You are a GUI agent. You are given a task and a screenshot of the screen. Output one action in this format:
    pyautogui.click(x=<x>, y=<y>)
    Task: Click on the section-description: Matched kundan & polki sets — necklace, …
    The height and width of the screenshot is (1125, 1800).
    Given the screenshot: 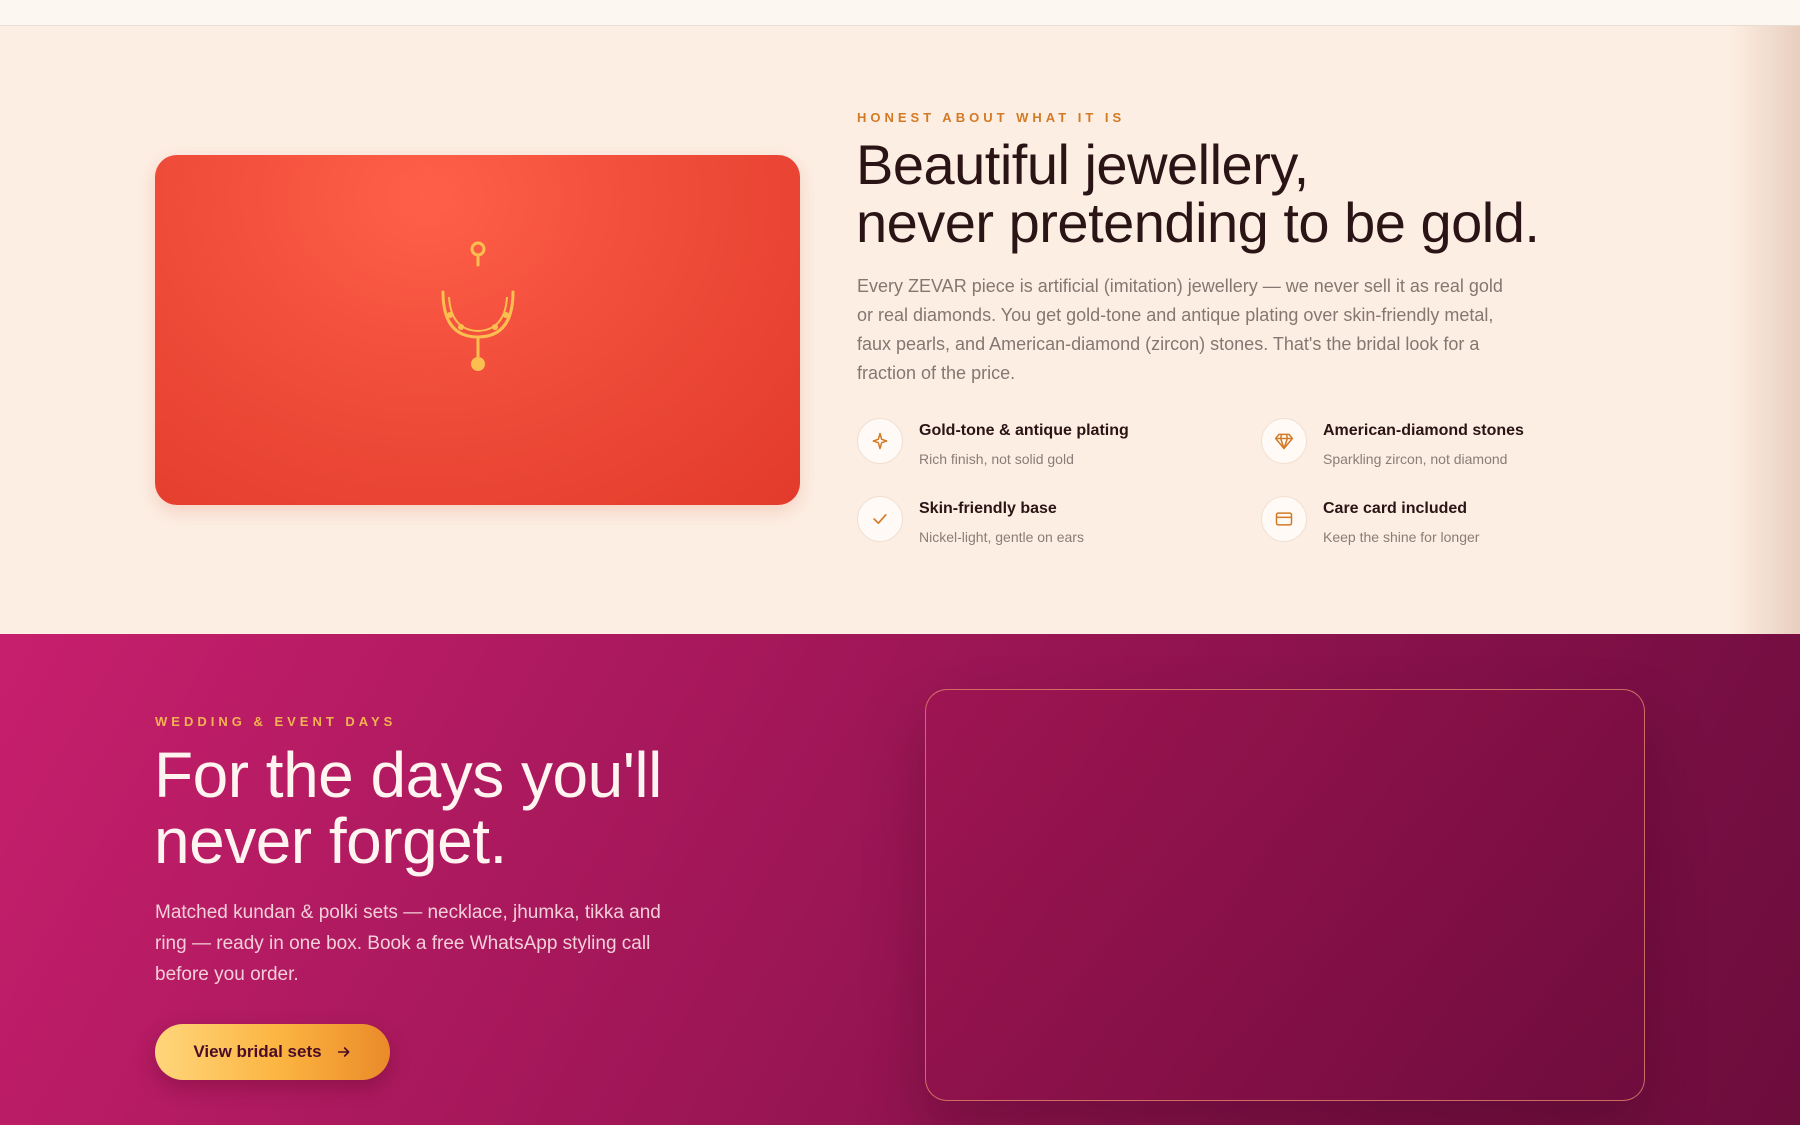 What is the action you would take?
    pyautogui.click(x=408, y=943)
    